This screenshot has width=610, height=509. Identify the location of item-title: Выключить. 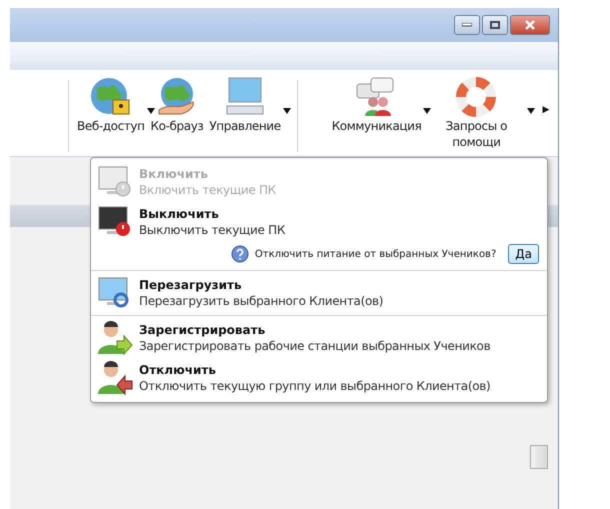
(179, 214).